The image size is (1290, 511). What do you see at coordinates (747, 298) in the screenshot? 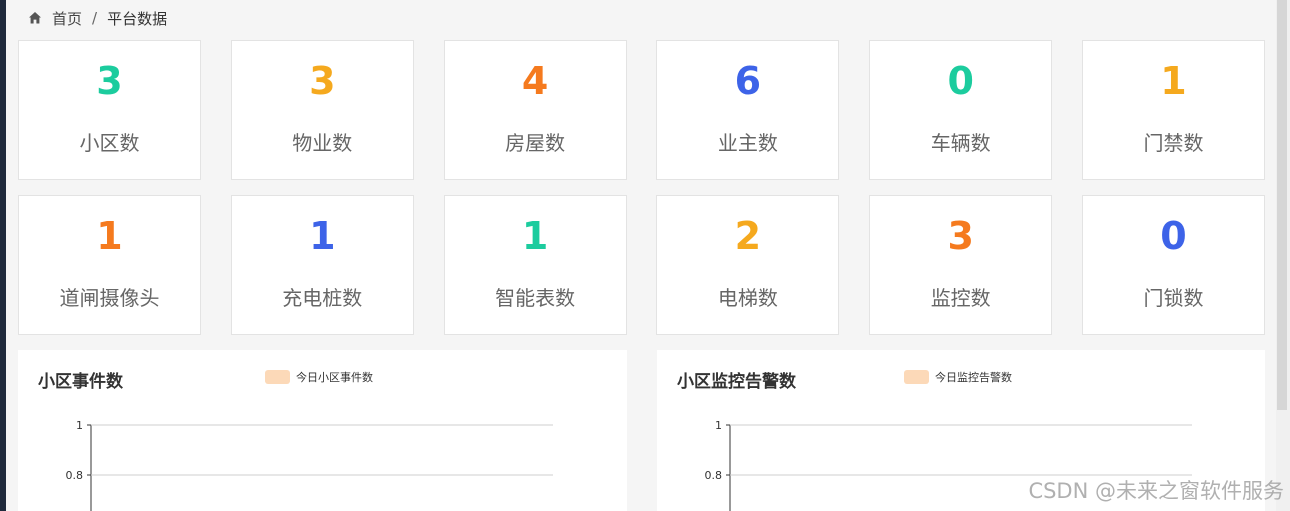
I see `stat-label: 电梯数` at bounding box center [747, 298].